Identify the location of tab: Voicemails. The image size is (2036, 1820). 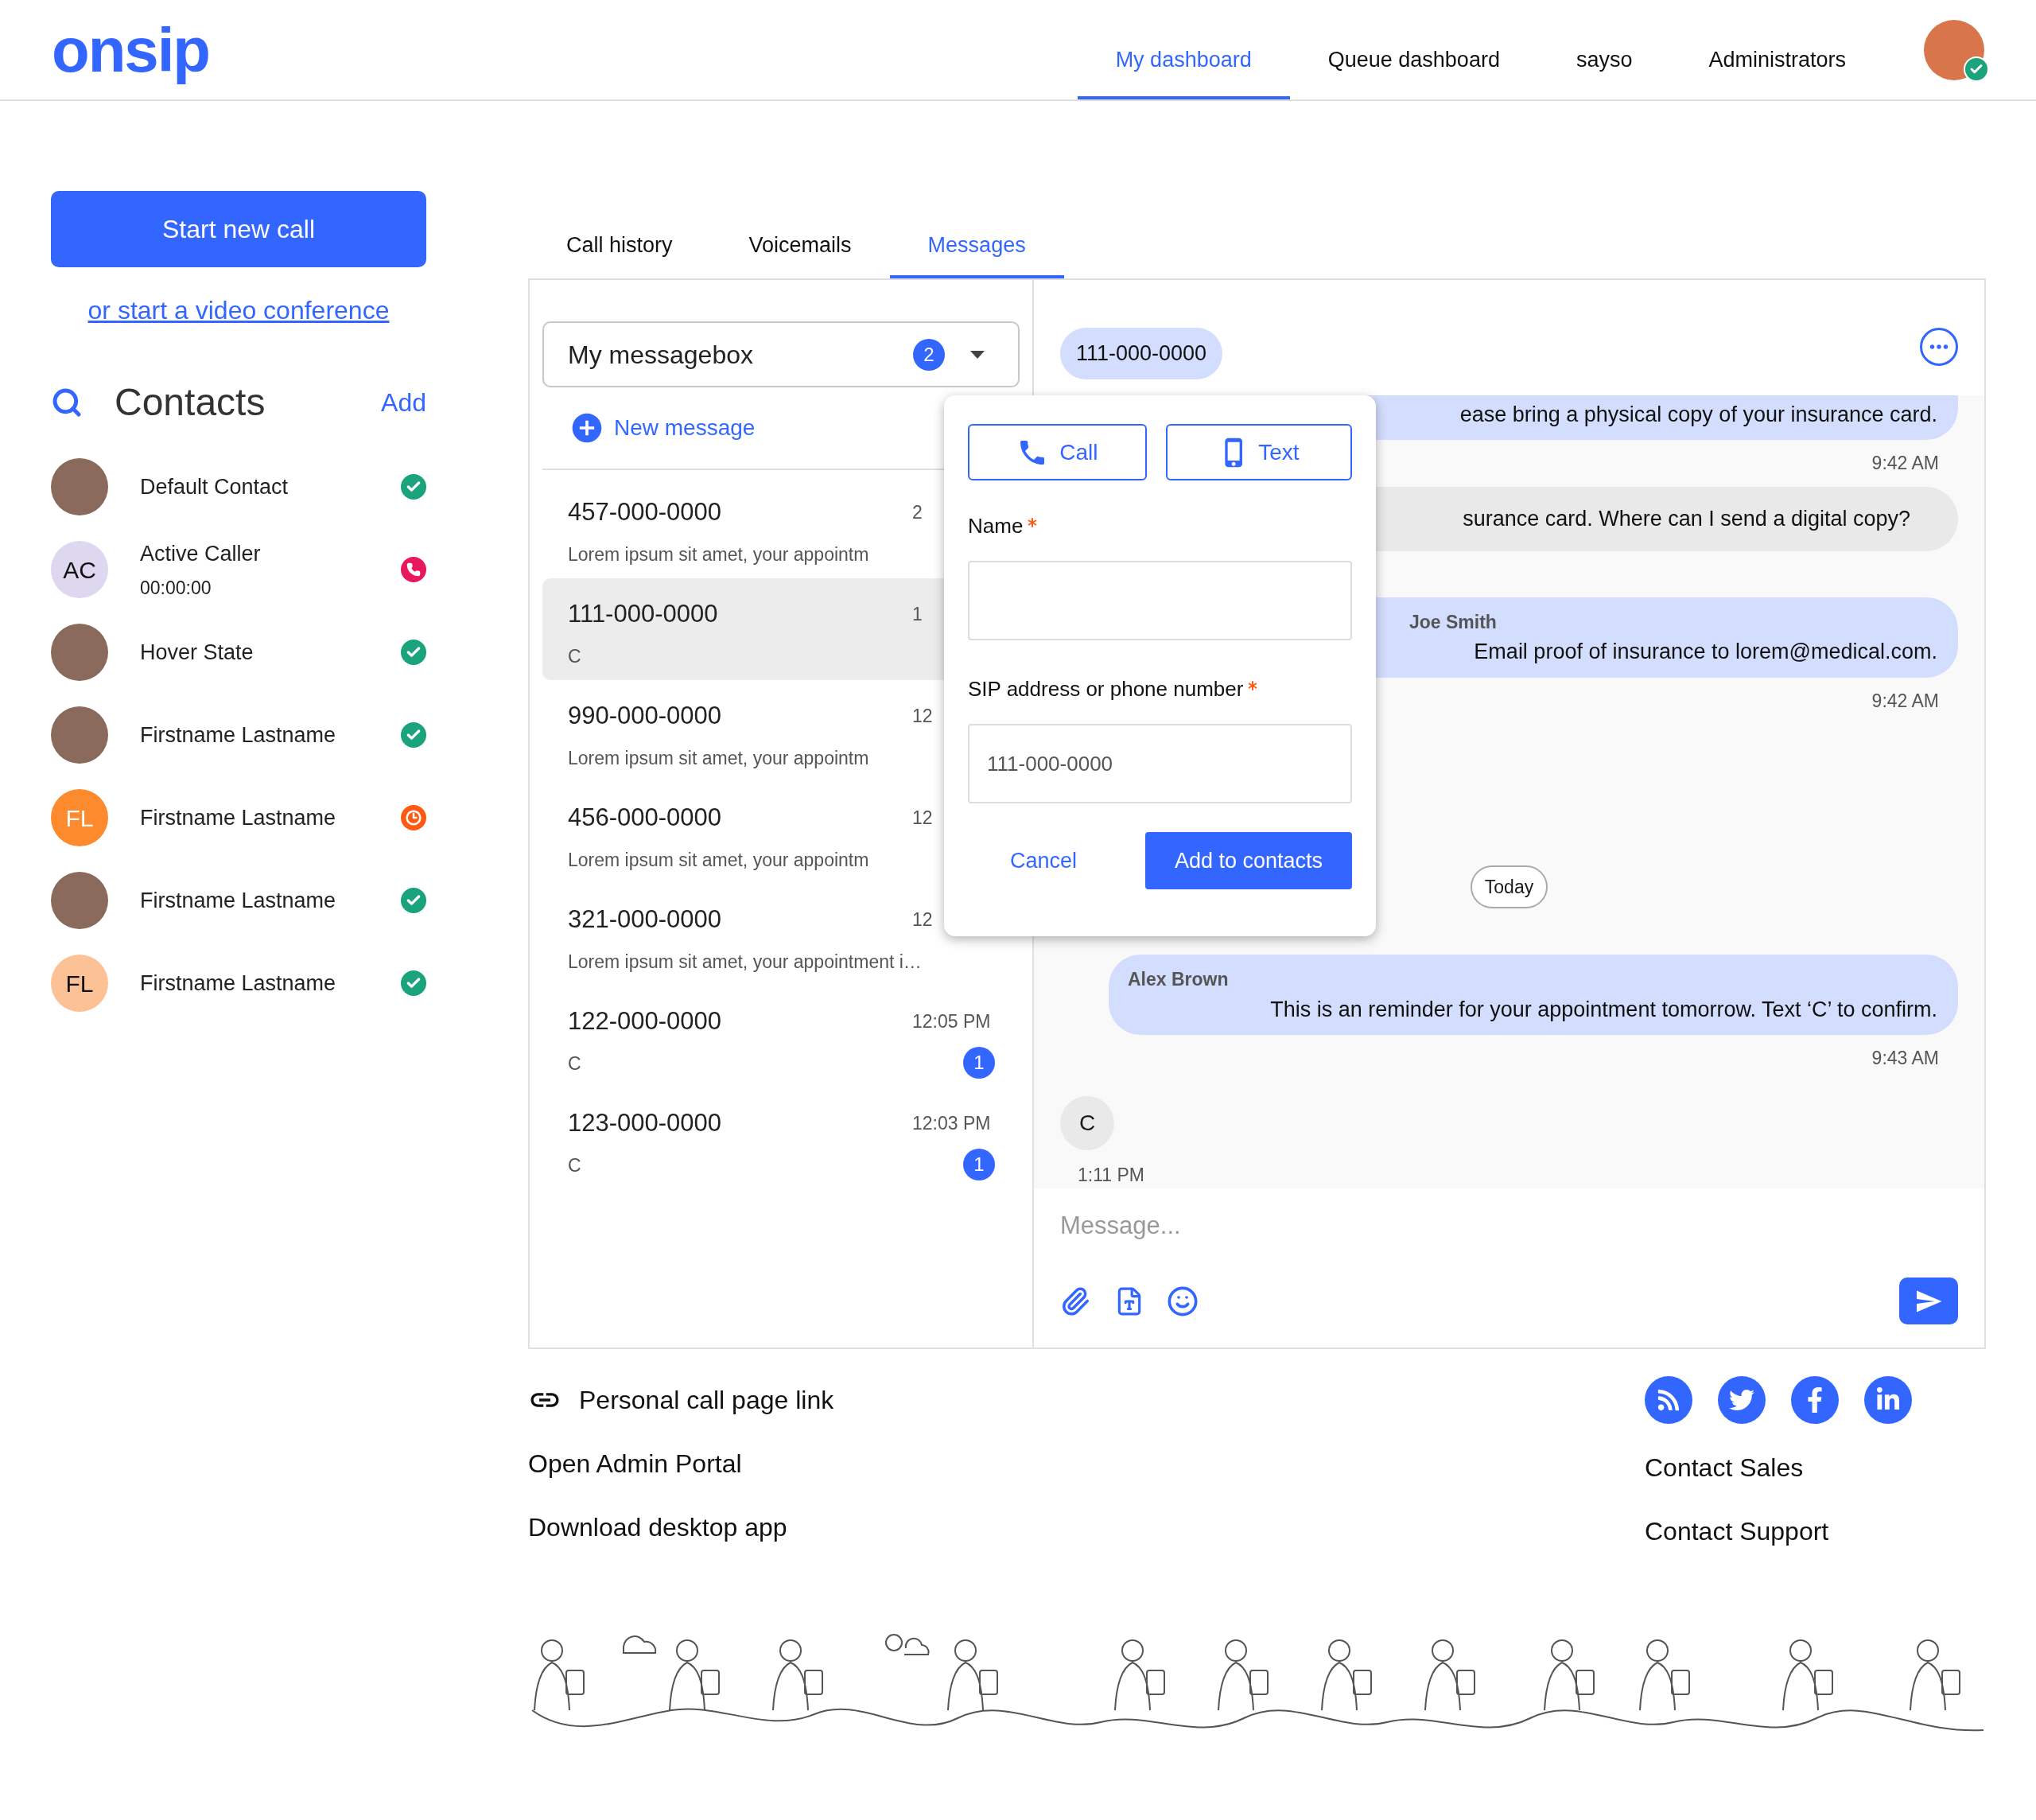
(800, 246).